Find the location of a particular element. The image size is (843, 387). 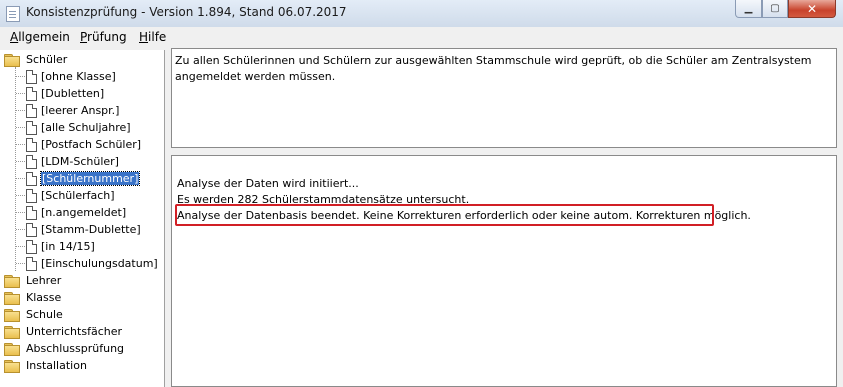

tree-folder-schueler: Schüler is located at coordinates (35, 59).